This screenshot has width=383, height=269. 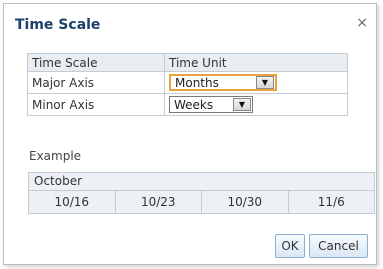 I want to click on table-row: Minor Axis Weeks ▼, so click(x=187, y=104).